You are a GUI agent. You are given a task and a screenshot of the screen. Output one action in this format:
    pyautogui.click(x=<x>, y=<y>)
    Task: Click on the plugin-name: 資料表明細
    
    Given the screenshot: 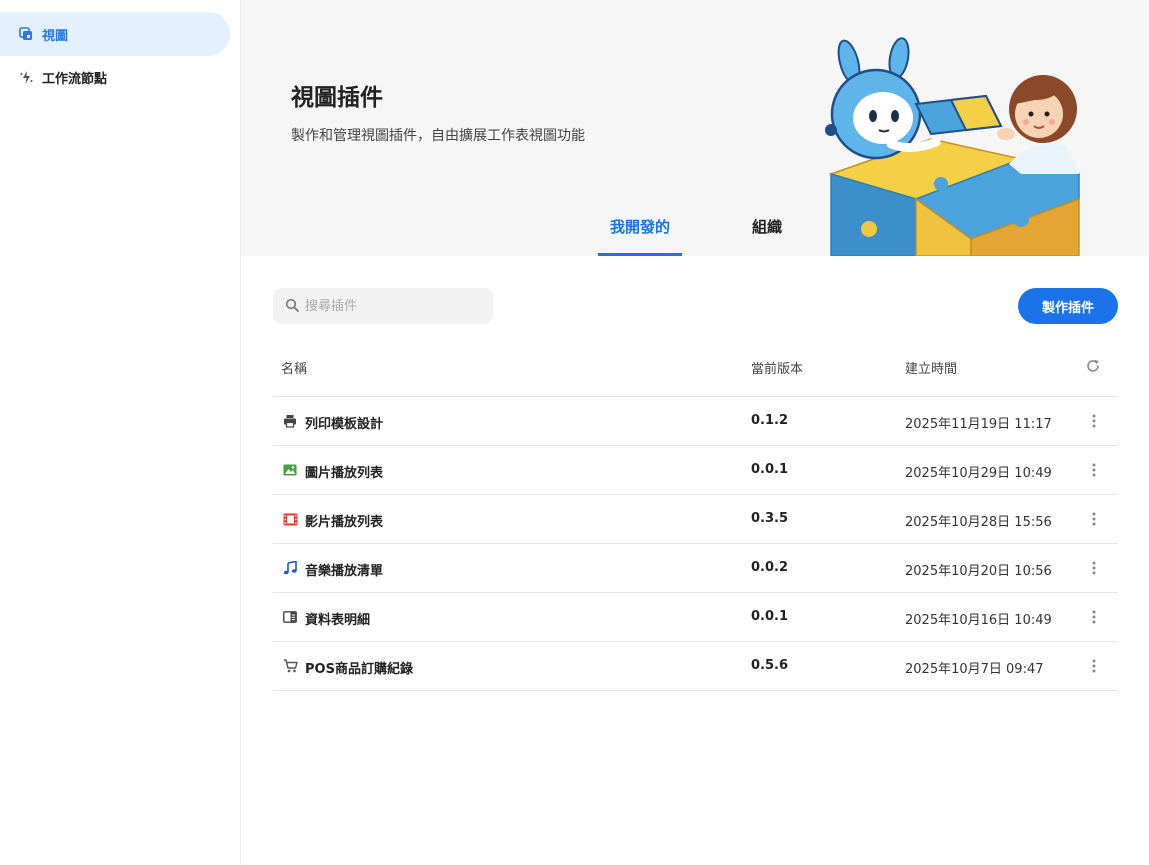 What is the action you would take?
    pyautogui.click(x=337, y=618)
    